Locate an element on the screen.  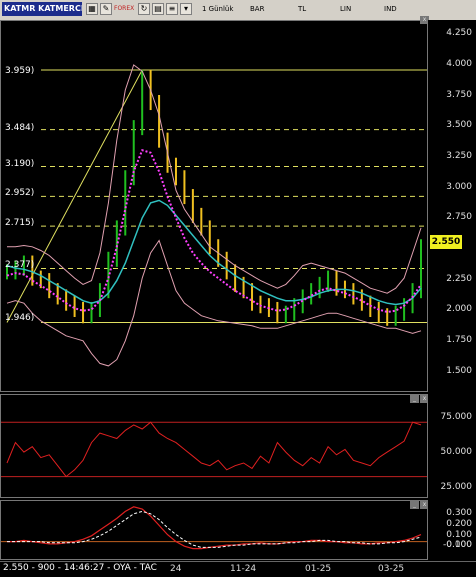
fib-label-4: 2.952) is located at coordinates (20, 193).